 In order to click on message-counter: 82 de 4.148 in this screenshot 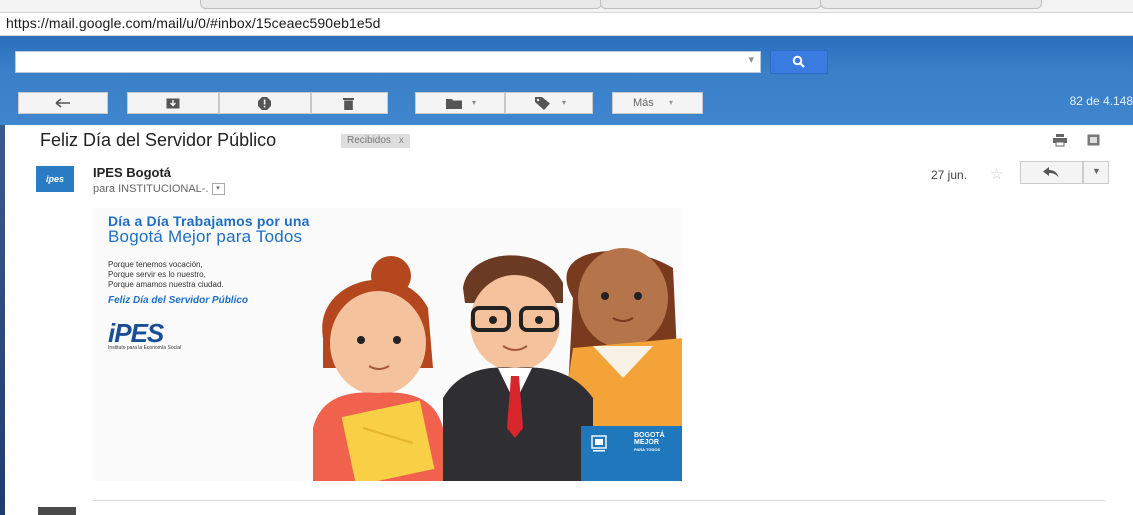, I will do `click(1101, 101)`.